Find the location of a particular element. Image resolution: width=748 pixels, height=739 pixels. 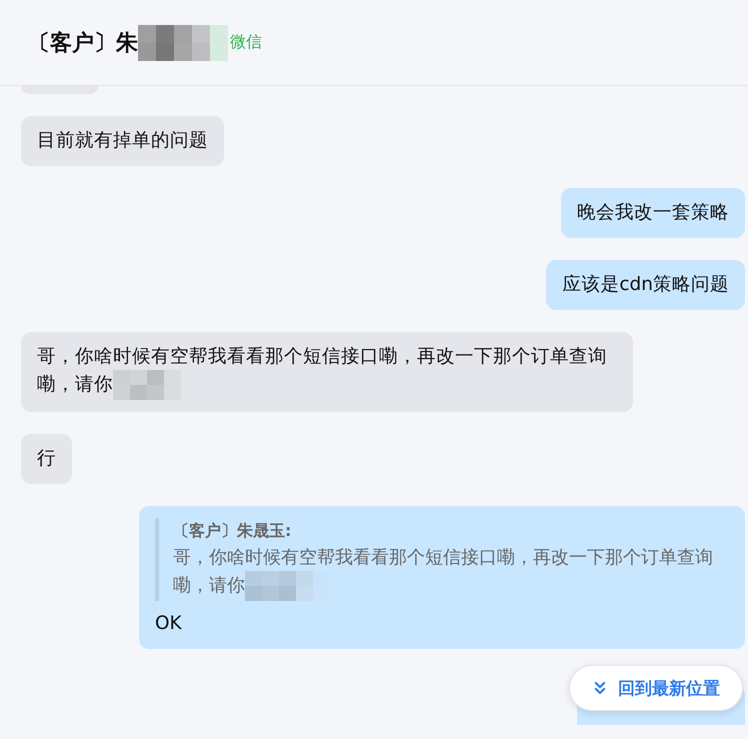

quote-author: 〔客户〕朱晟玉: is located at coordinates (232, 531).